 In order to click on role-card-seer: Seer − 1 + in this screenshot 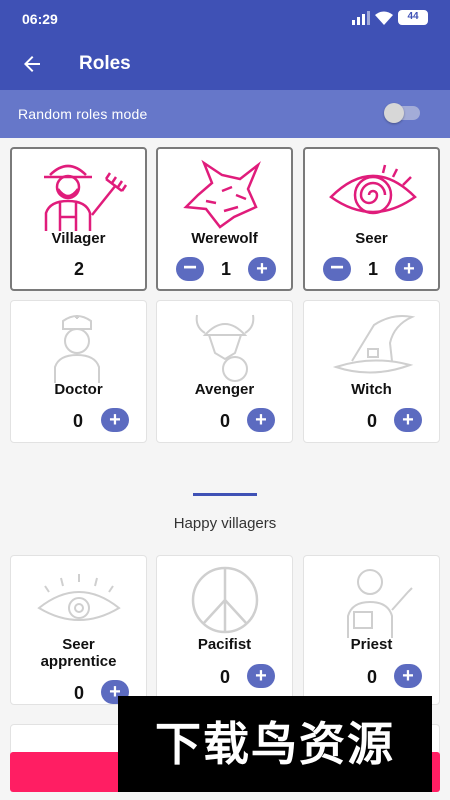, I will do `click(371, 219)`.